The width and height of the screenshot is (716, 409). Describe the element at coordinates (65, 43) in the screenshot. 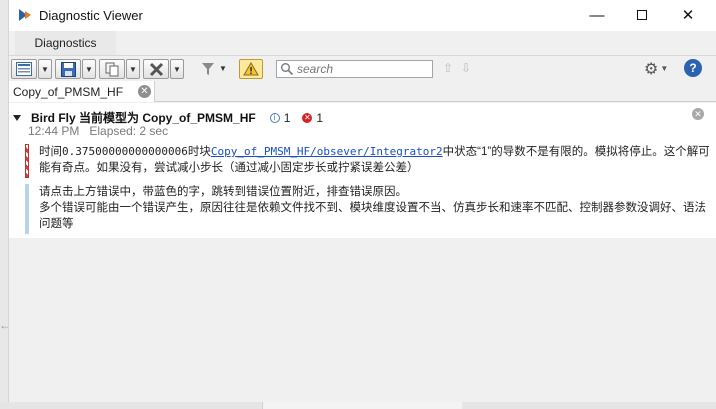

I see `tab-diagnostics: Diagnostics` at that location.